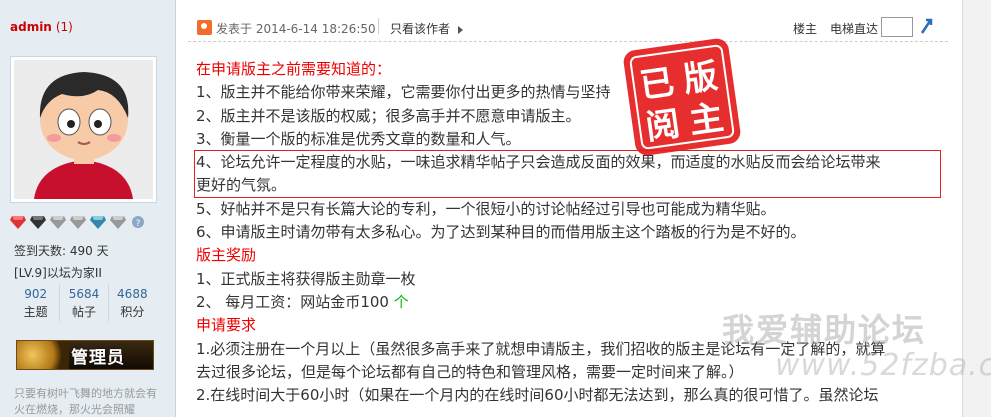 This screenshot has width=991, height=417. I want to click on only-author-label: 只看该作者, so click(420, 29).